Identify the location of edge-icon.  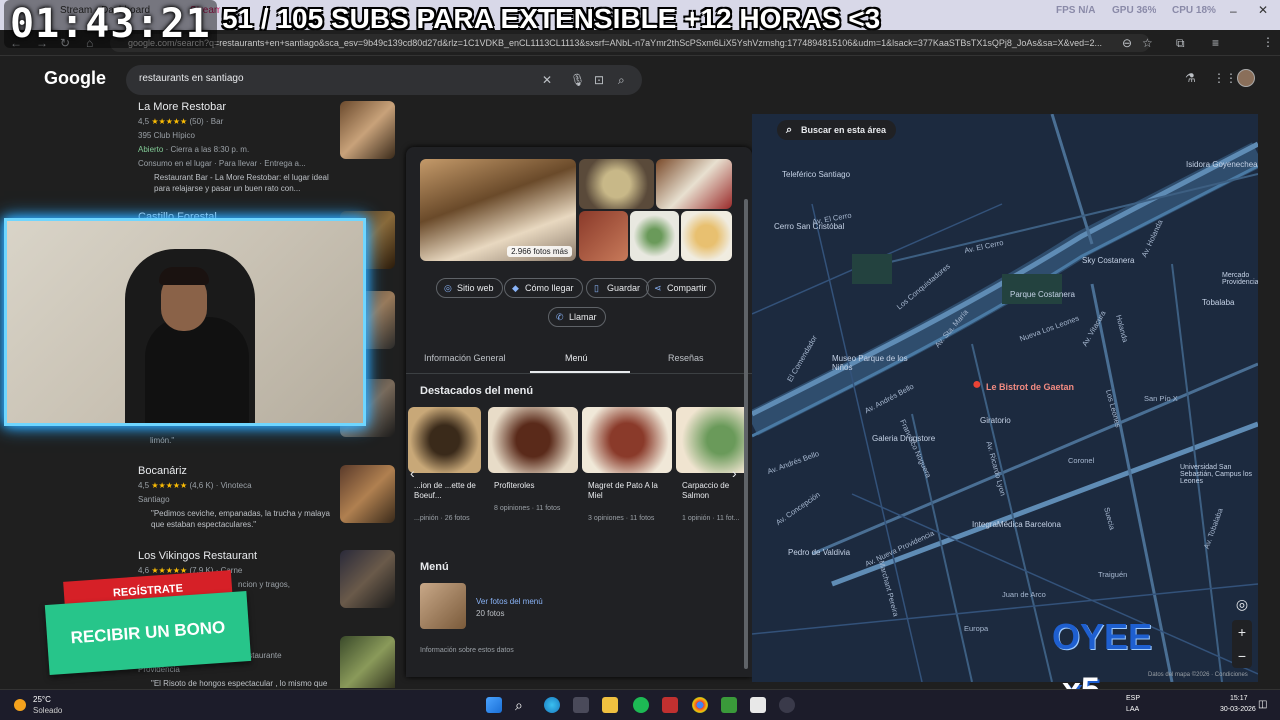
(552, 705).